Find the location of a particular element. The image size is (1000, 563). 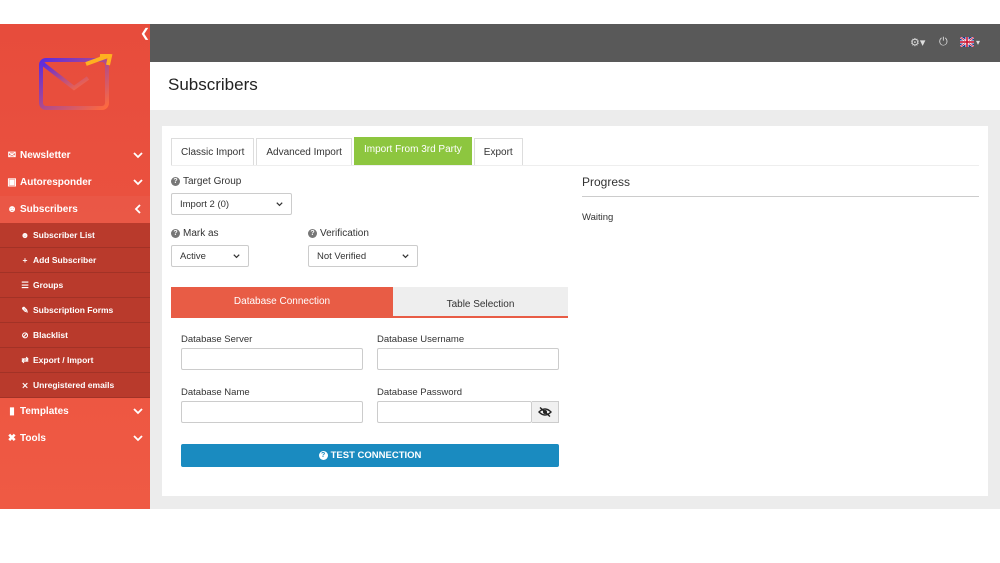

sidebar-subitem-label: Subscription Forms is located at coordinates (73, 310).